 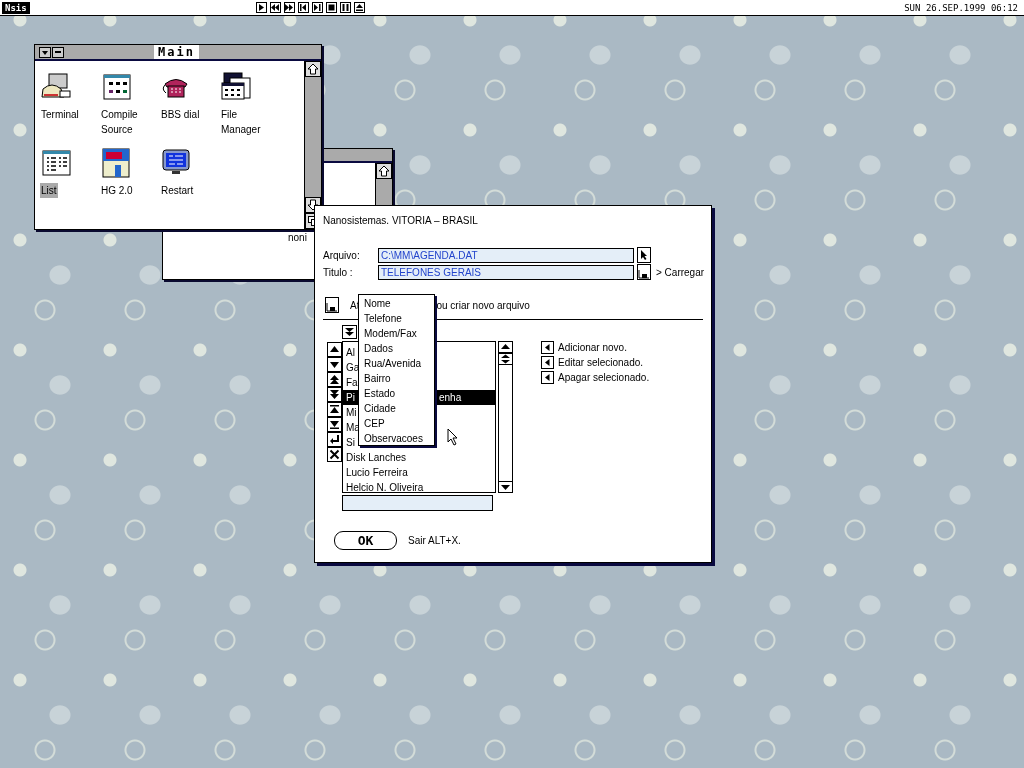 I want to click on clock-text: SUN 26.SEP.1999 06:12, so click(x=961, y=7).